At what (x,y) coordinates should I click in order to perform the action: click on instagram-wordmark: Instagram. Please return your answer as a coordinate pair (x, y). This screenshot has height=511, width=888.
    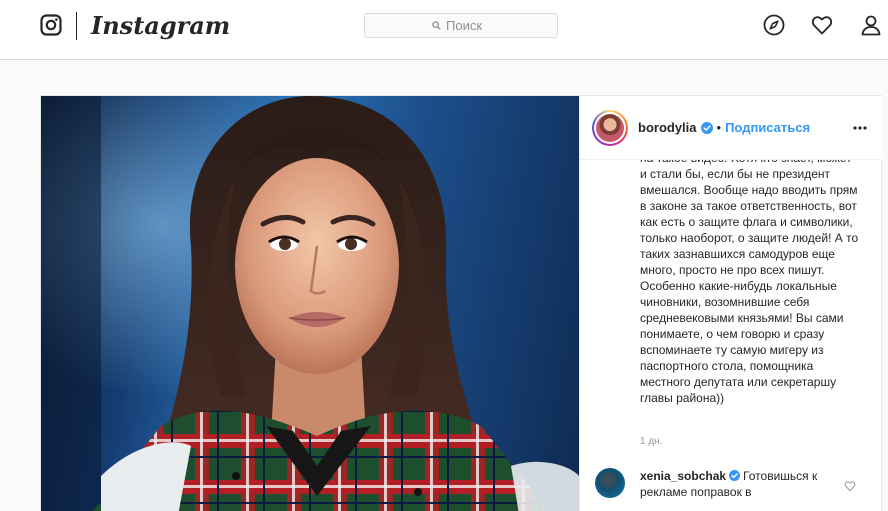
    Looking at the image, I should click on (160, 26).